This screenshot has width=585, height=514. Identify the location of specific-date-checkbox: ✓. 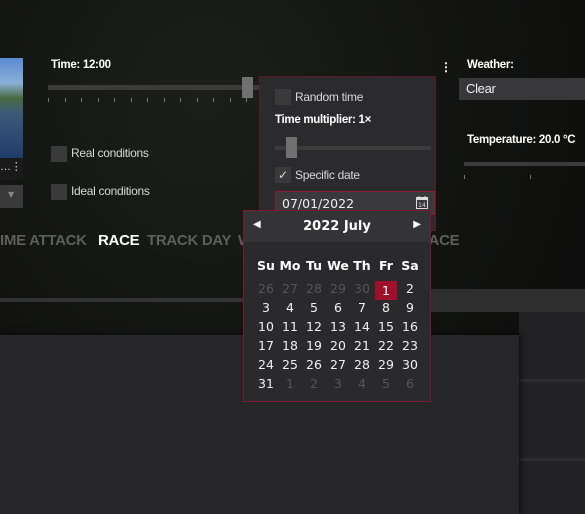
(283, 175).